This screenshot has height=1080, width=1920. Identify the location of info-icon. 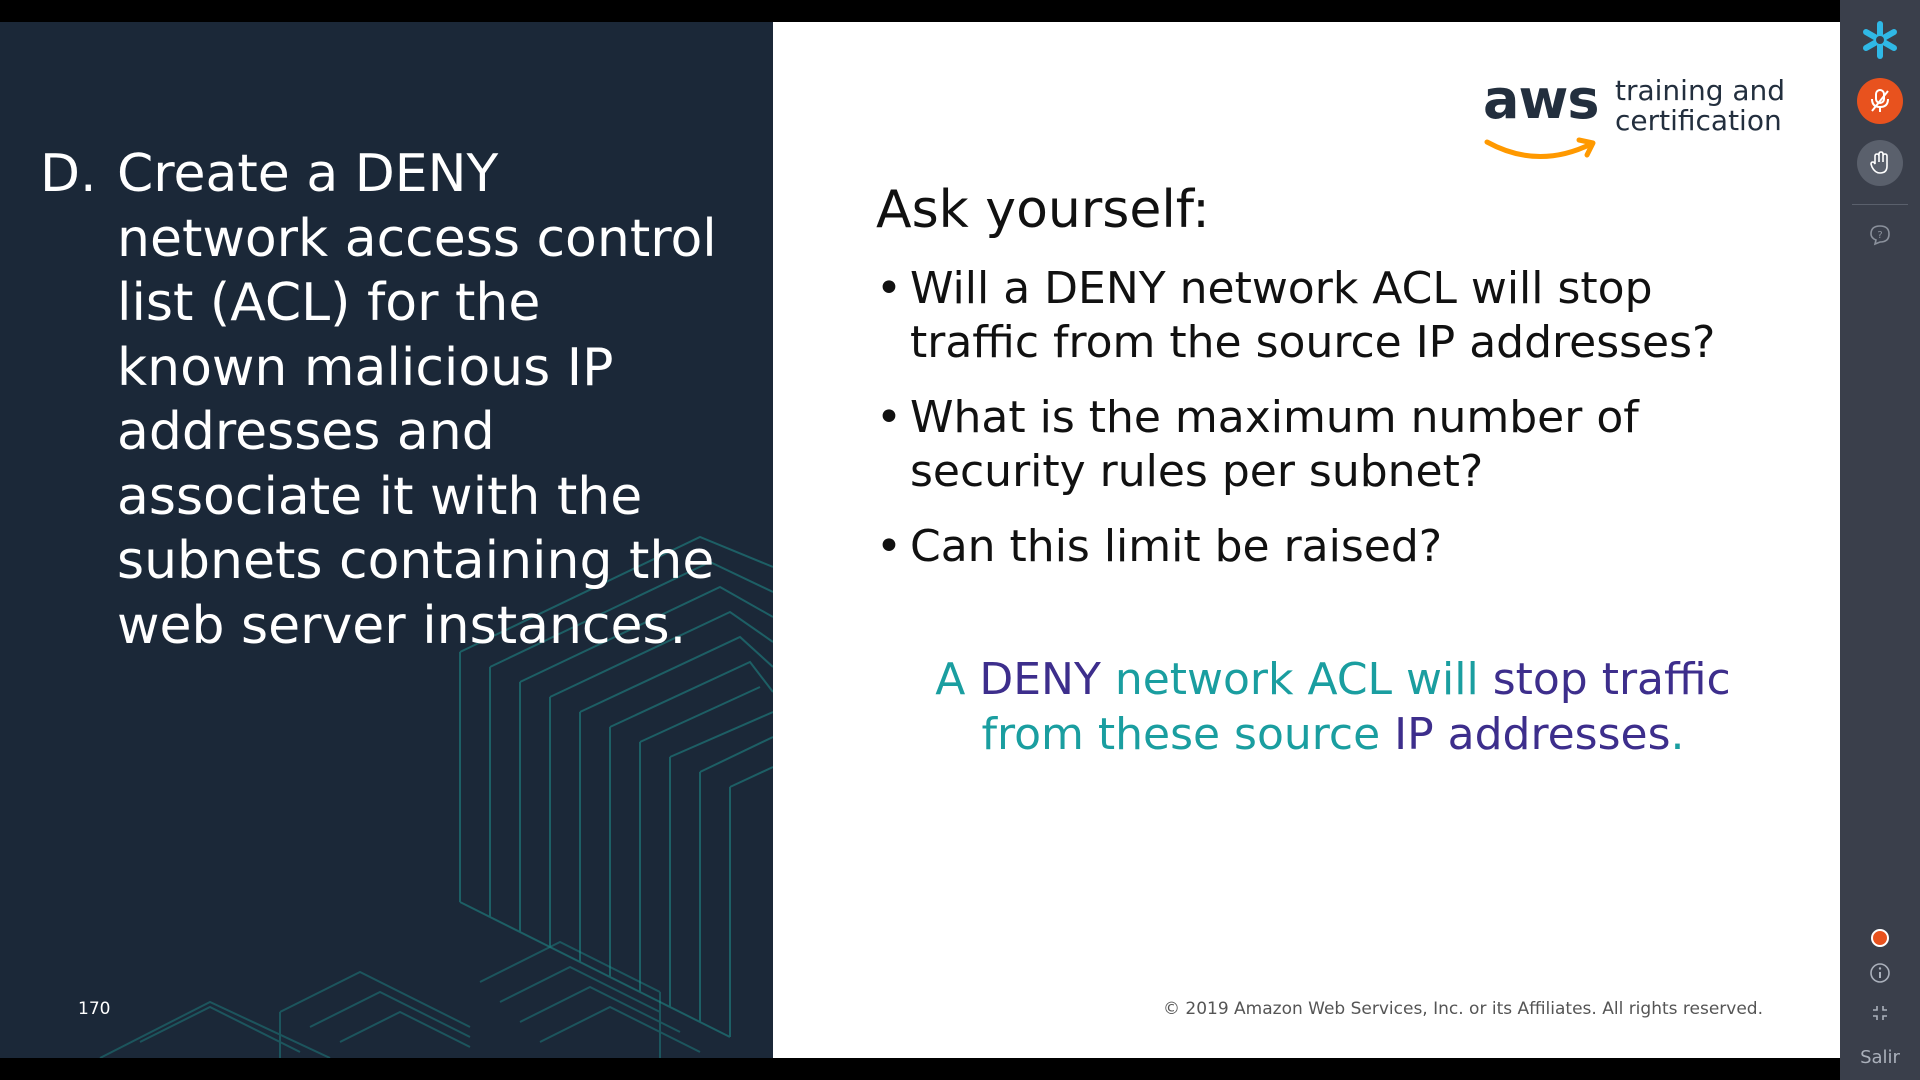
(1880, 973).